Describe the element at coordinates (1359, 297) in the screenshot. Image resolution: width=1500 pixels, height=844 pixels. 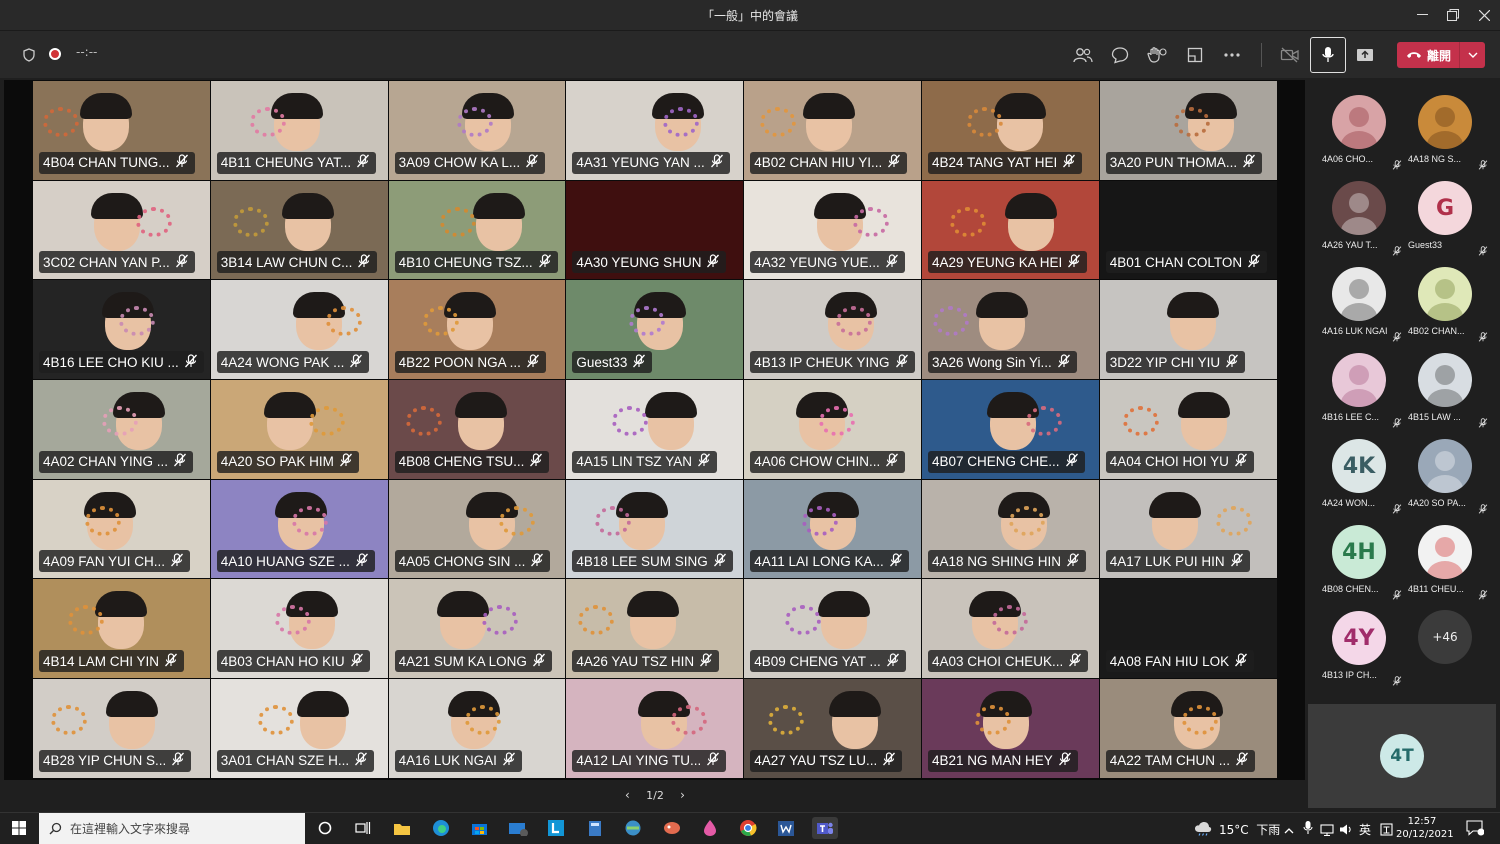
I see `rail-participant: 4A16 LUK NGAI` at that location.